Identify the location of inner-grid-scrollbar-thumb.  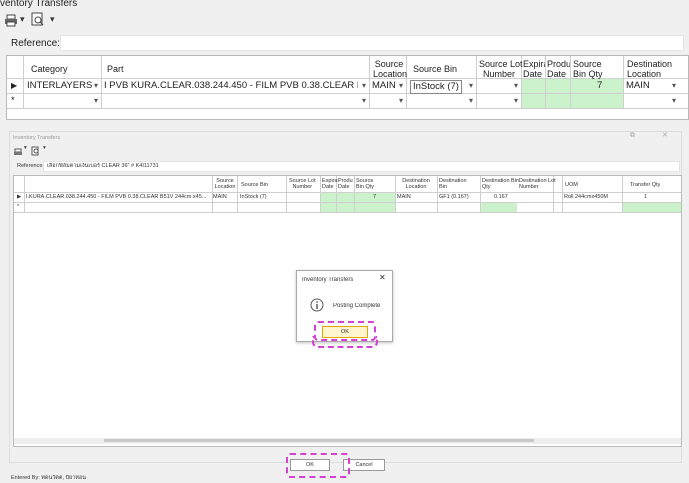
(319, 440).